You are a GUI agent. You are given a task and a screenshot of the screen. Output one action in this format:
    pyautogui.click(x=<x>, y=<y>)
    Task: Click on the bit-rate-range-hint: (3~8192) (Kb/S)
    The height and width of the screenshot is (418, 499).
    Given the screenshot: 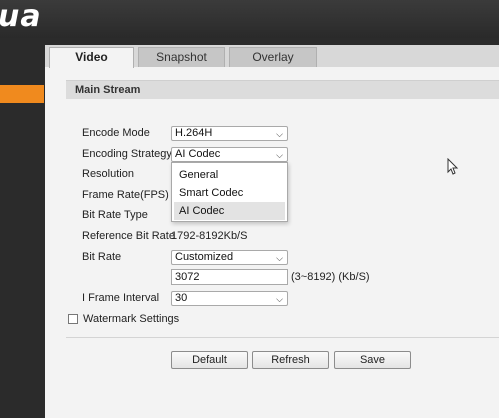 What is the action you would take?
    pyautogui.click(x=330, y=277)
    